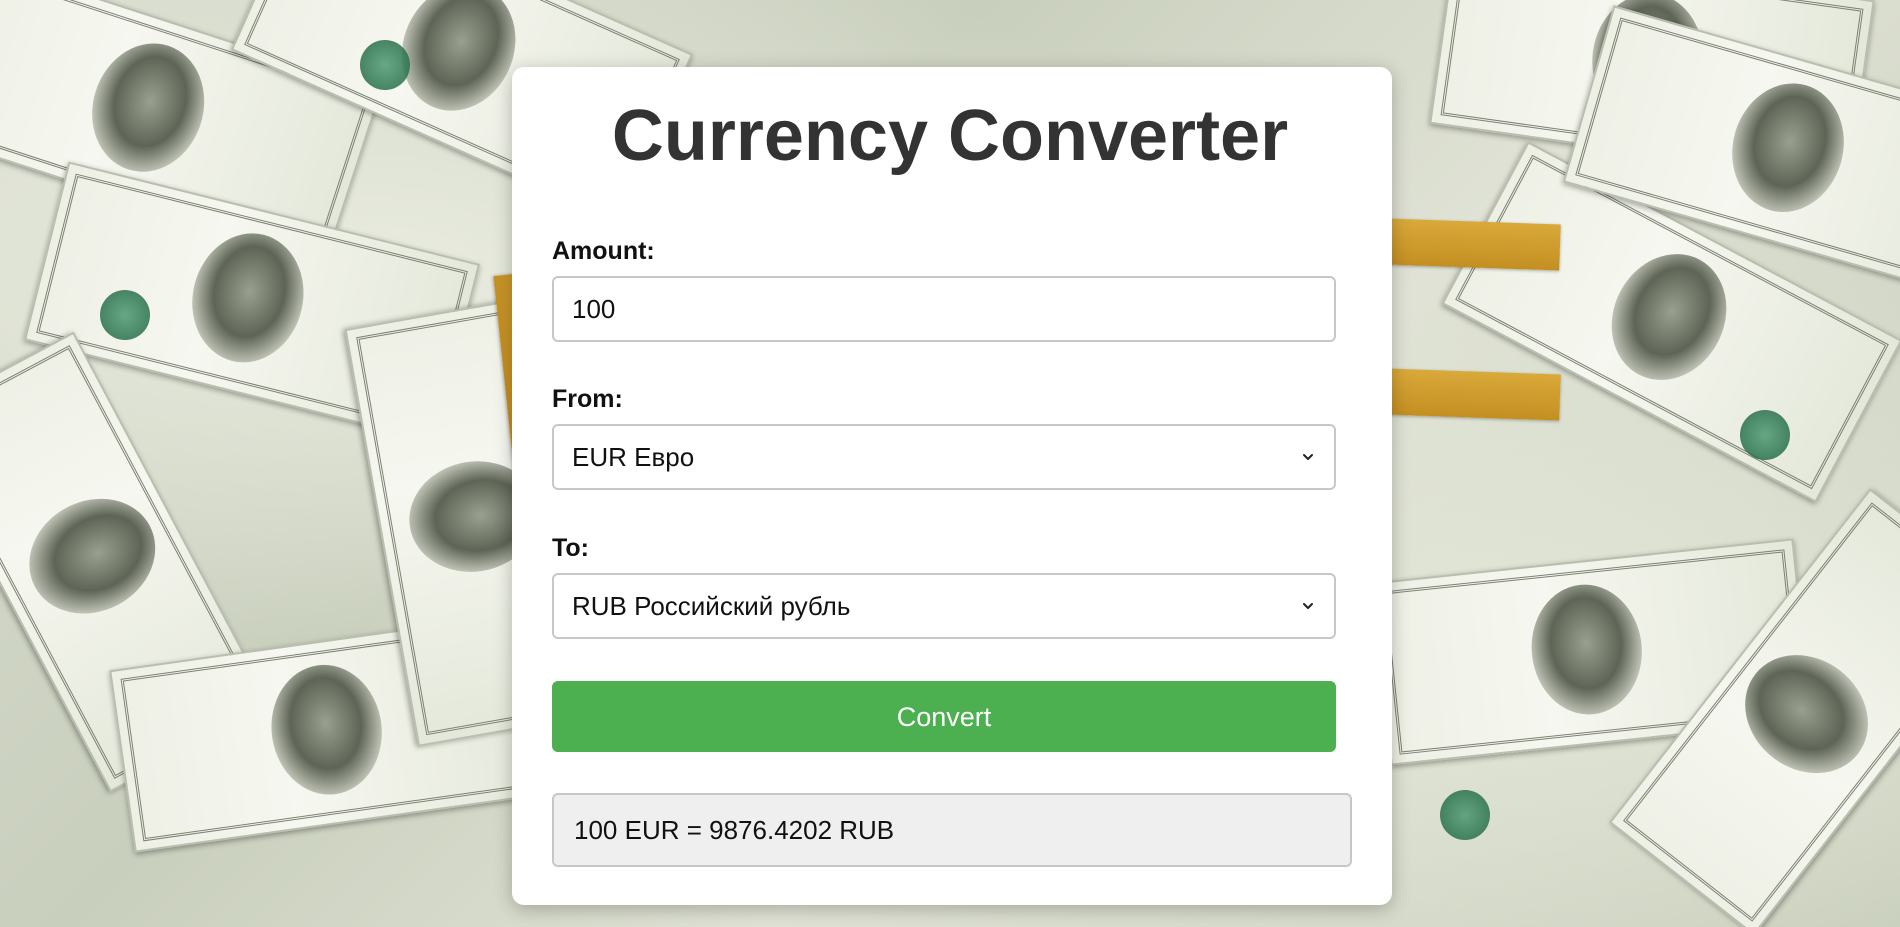  Describe the element at coordinates (711, 605) in the screenshot. I see `to-currency-value: RUB Российский рубль` at that location.